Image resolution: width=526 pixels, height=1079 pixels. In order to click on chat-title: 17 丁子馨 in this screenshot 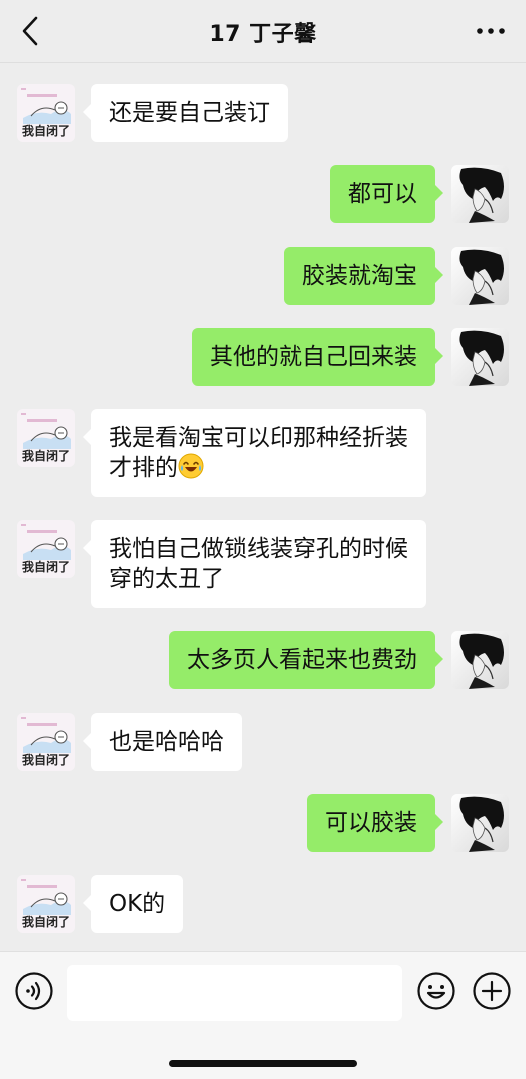, I will do `click(263, 34)`.